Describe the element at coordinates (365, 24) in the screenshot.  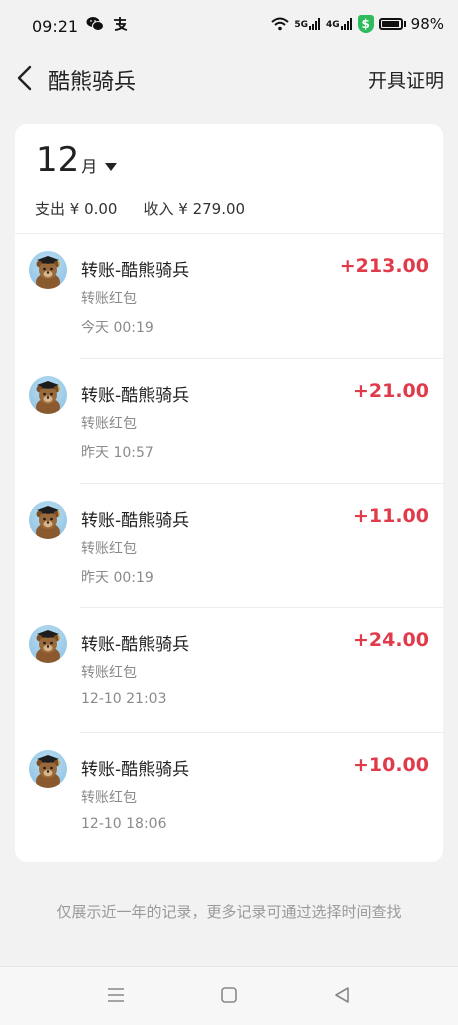
I see `security-shield-icon: $` at that location.